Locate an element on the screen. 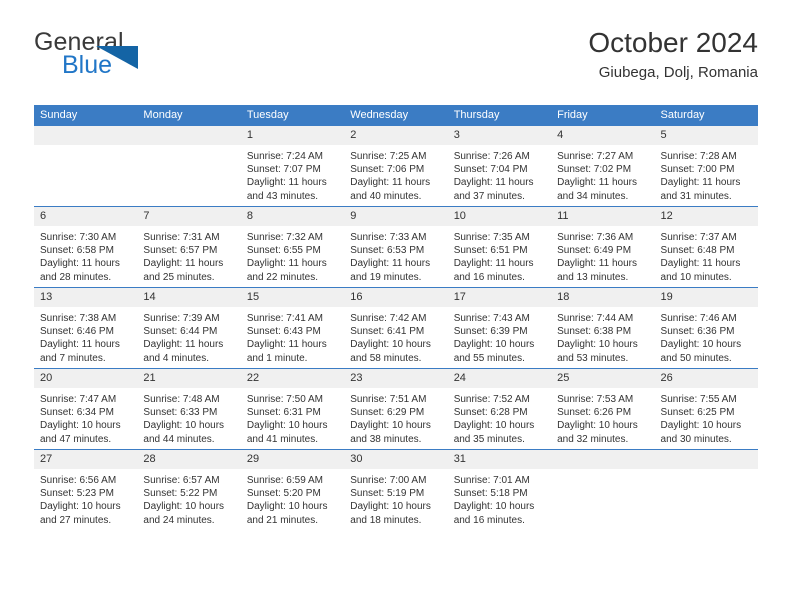  day-detail-line: Sunrise: 7:53 AM is located at coordinates (595, 399).